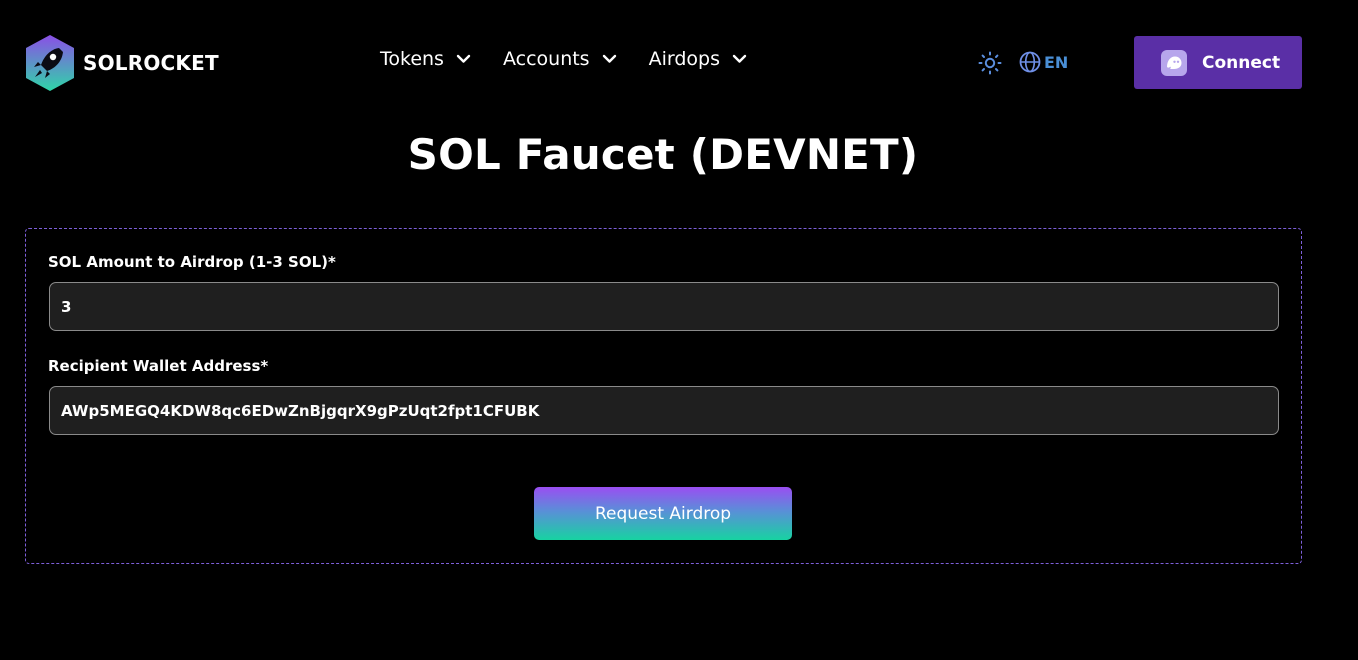  What do you see at coordinates (192, 262) in the screenshot?
I see `amount-label: SOL Amount to Airdrop (1-3 SOL)*` at bounding box center [192, 262].